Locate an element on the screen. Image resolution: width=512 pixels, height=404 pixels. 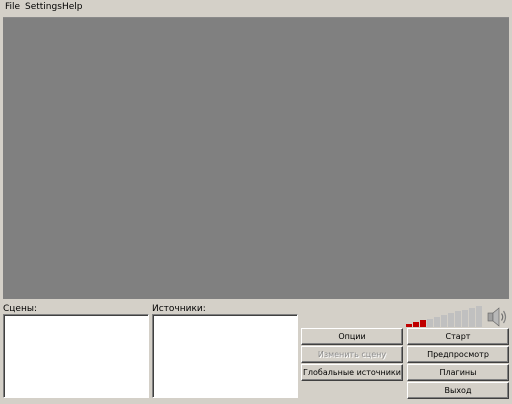
menu-bar: File Settings Help is located at coordinates (256, 7).